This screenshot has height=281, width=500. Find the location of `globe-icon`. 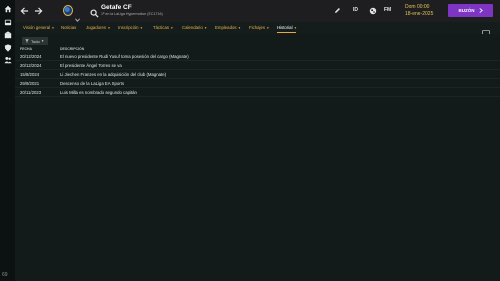

globe-icon is located at coordinates (372, 10).